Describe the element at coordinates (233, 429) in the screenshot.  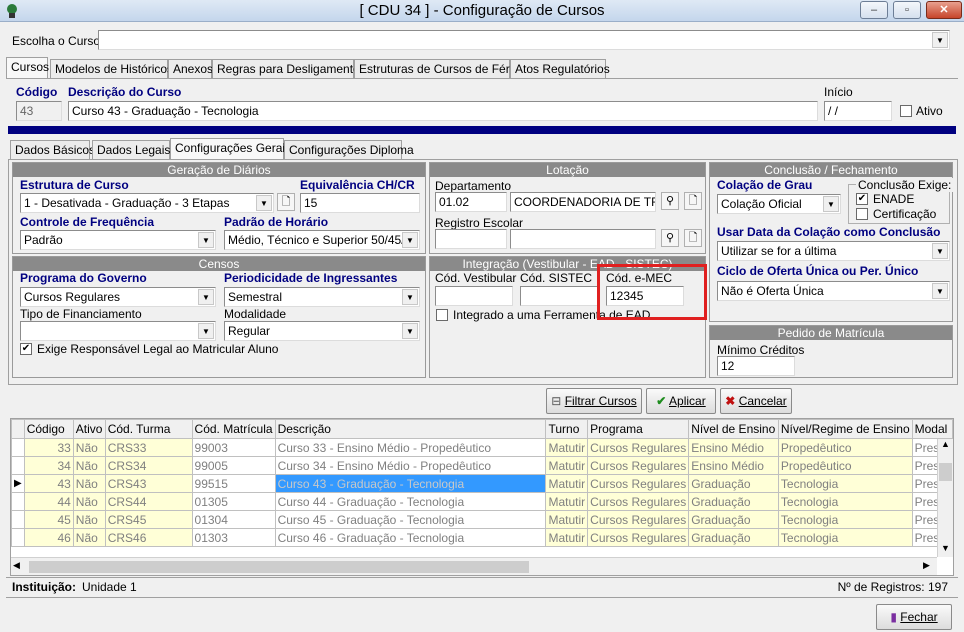
I see `col-cod-matricula: Cód. Matrícula` at that location.